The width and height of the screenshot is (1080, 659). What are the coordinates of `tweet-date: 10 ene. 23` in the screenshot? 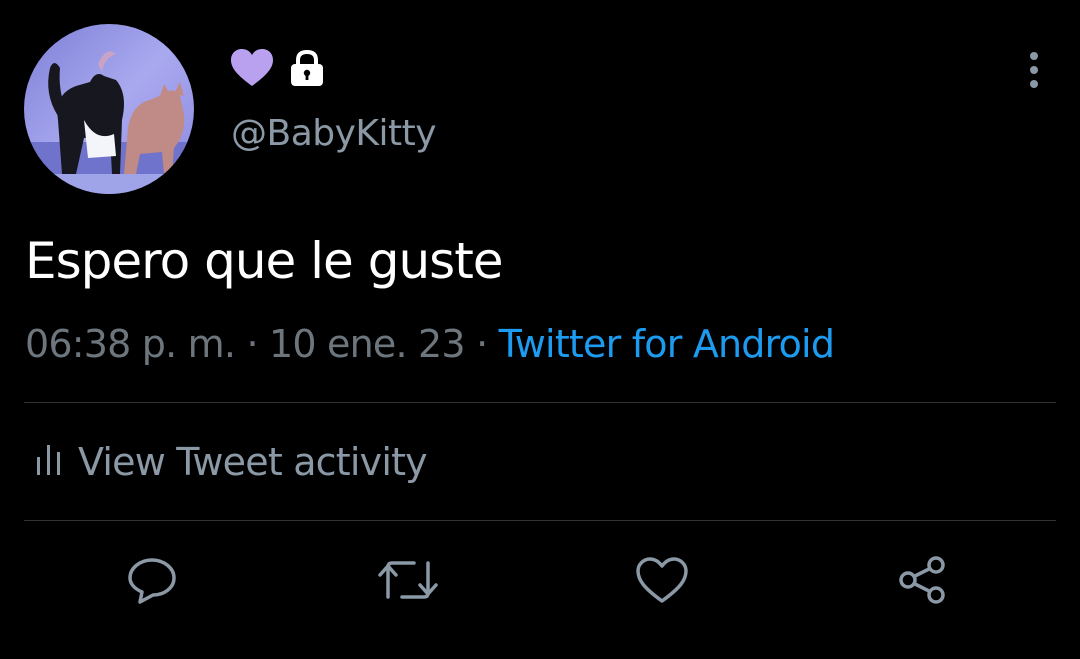 It's located at (367, 344).